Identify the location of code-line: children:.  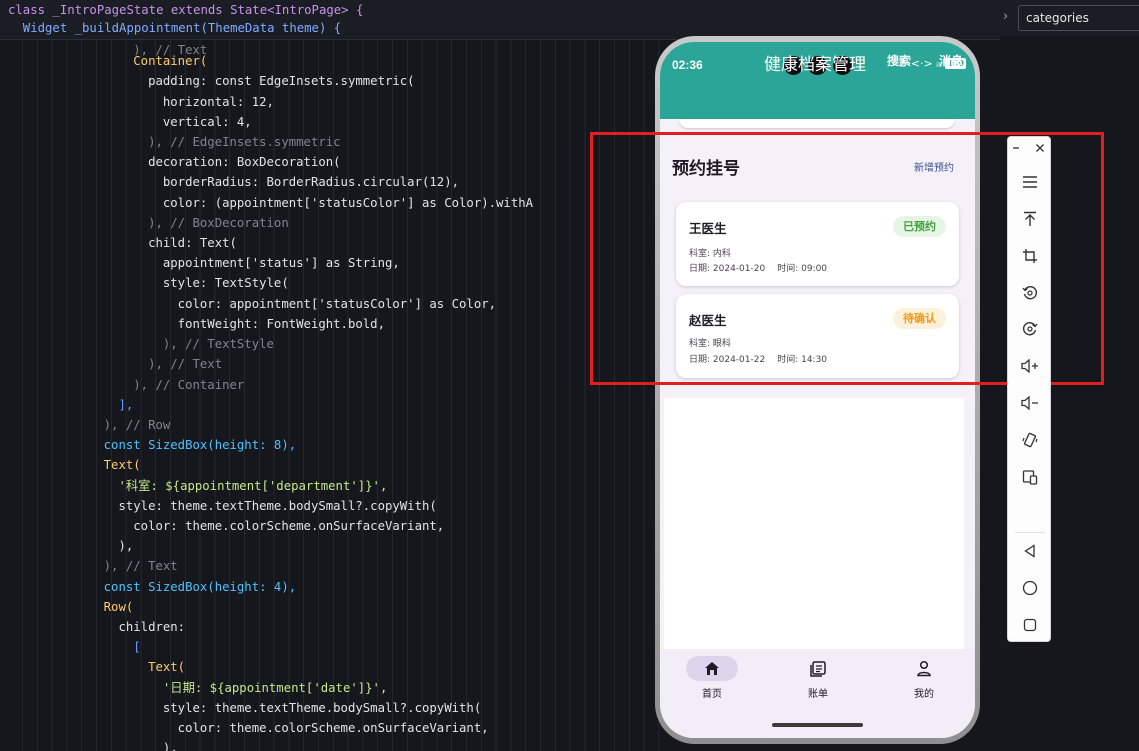
(93, 627).